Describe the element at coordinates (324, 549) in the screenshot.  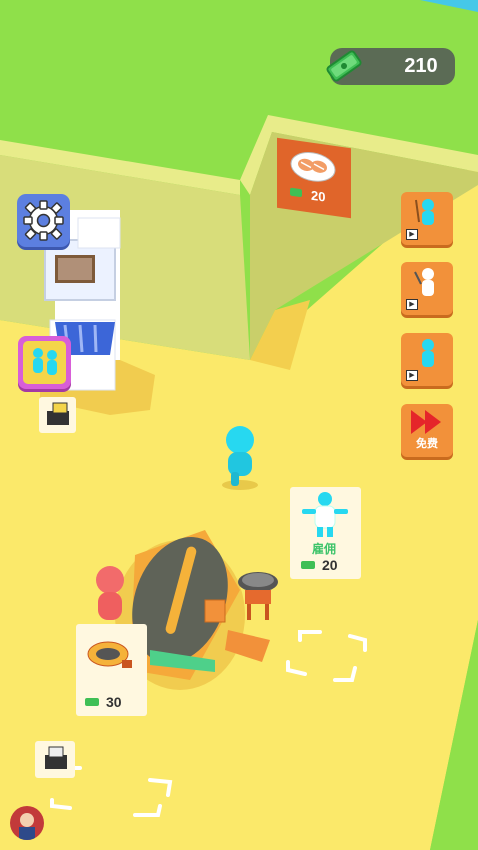
I see `hire-label: 雇佣` at that location.